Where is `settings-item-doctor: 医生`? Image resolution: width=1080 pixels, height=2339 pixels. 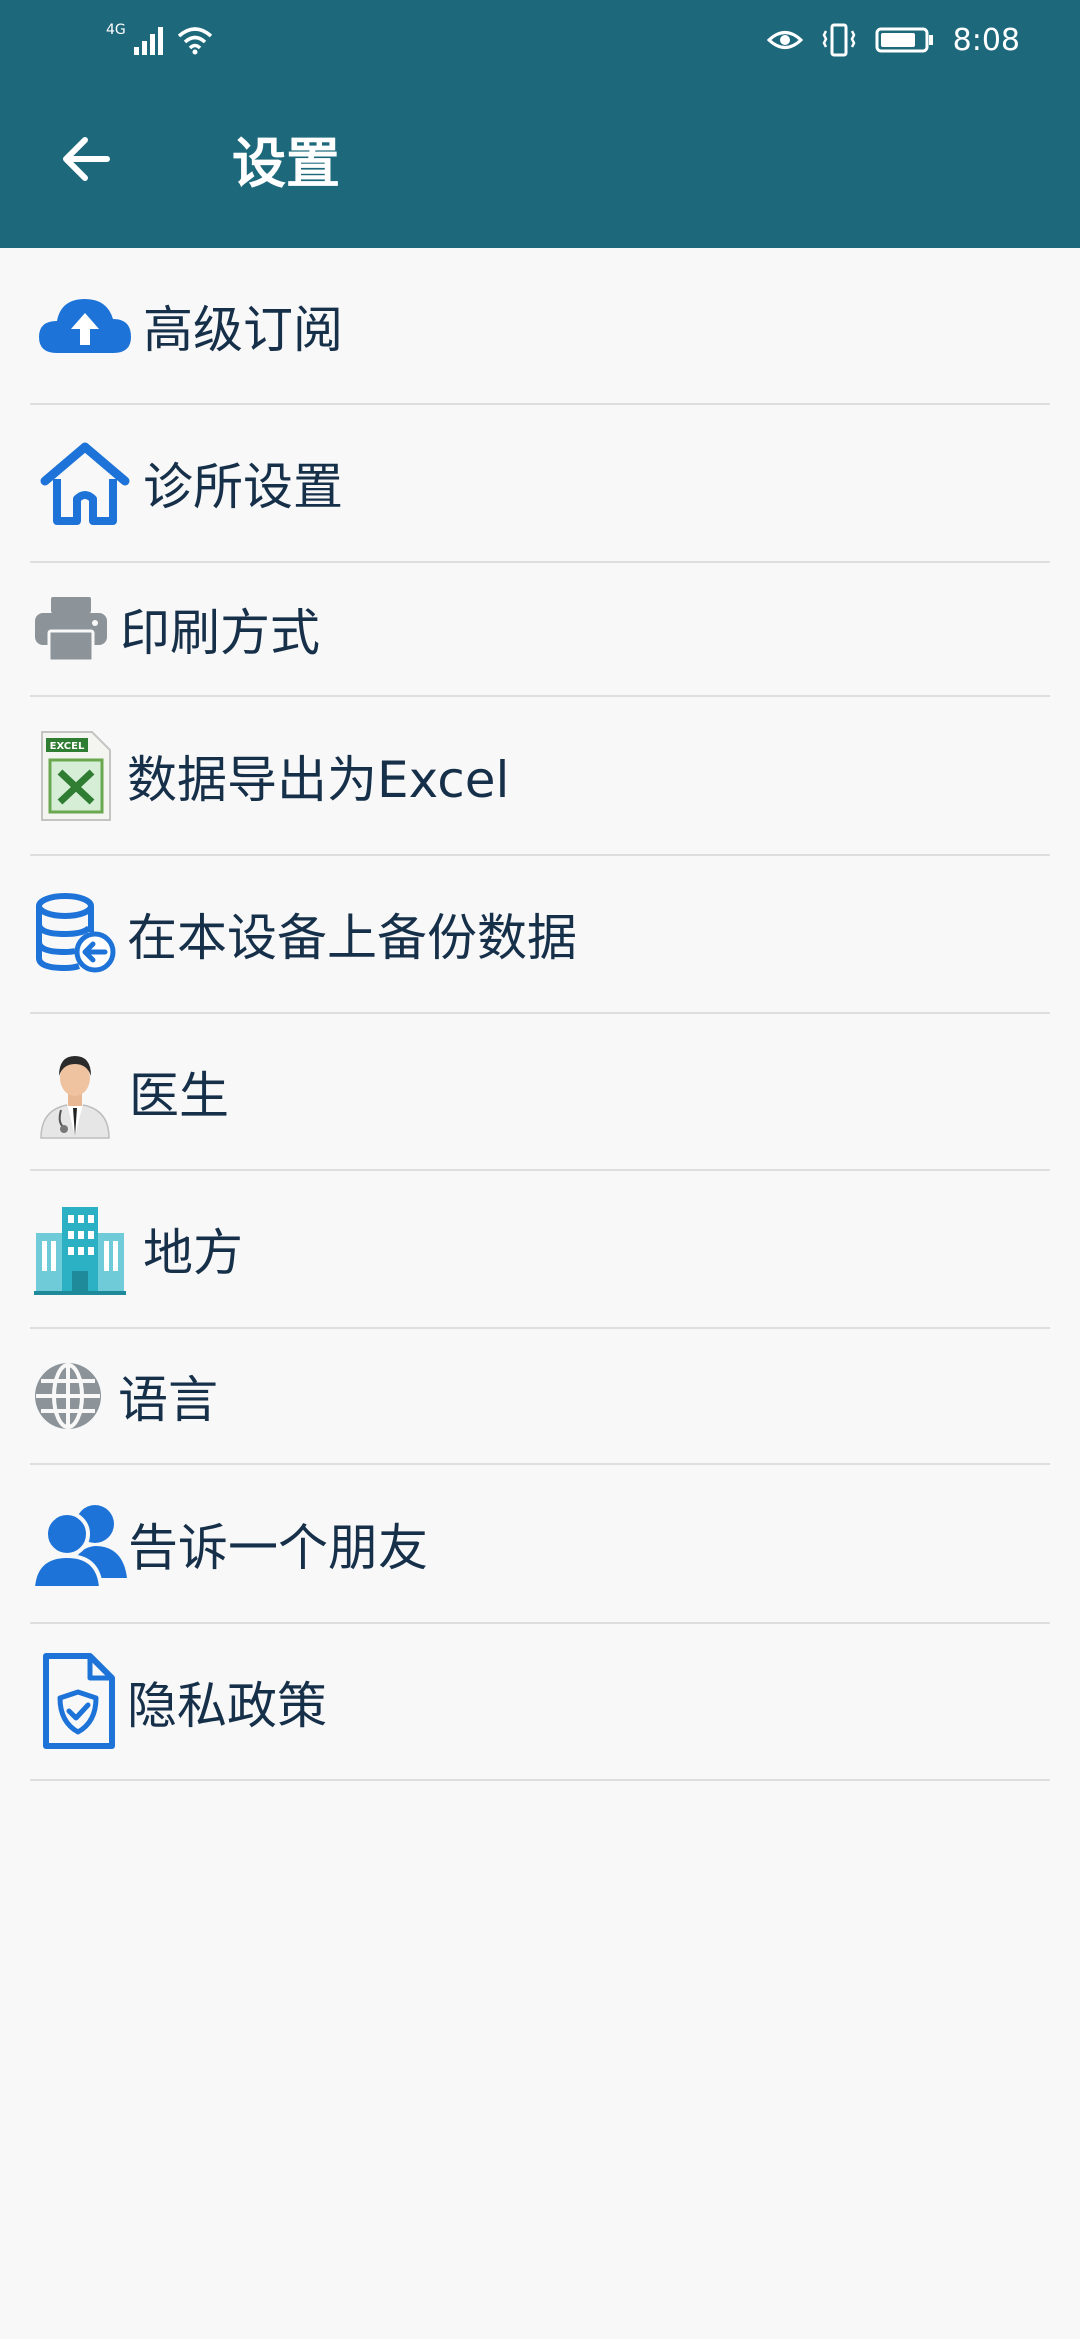 settings-item-doctor: 医生 is located at coordinates (540, 1092).